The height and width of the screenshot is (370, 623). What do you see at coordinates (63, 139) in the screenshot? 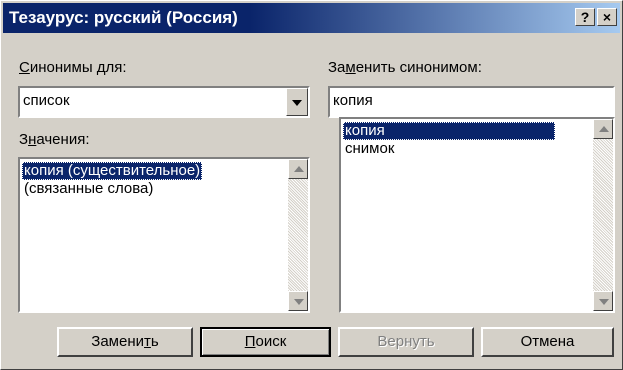
I see `label-part: ачения:` at bounding box center [63, 139].